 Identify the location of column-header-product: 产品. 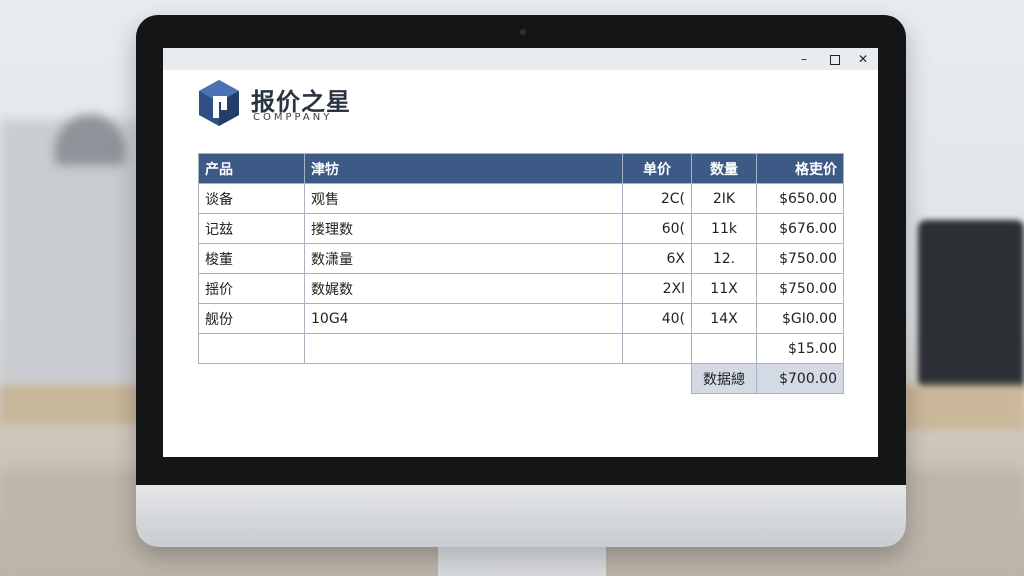
(251, 168).